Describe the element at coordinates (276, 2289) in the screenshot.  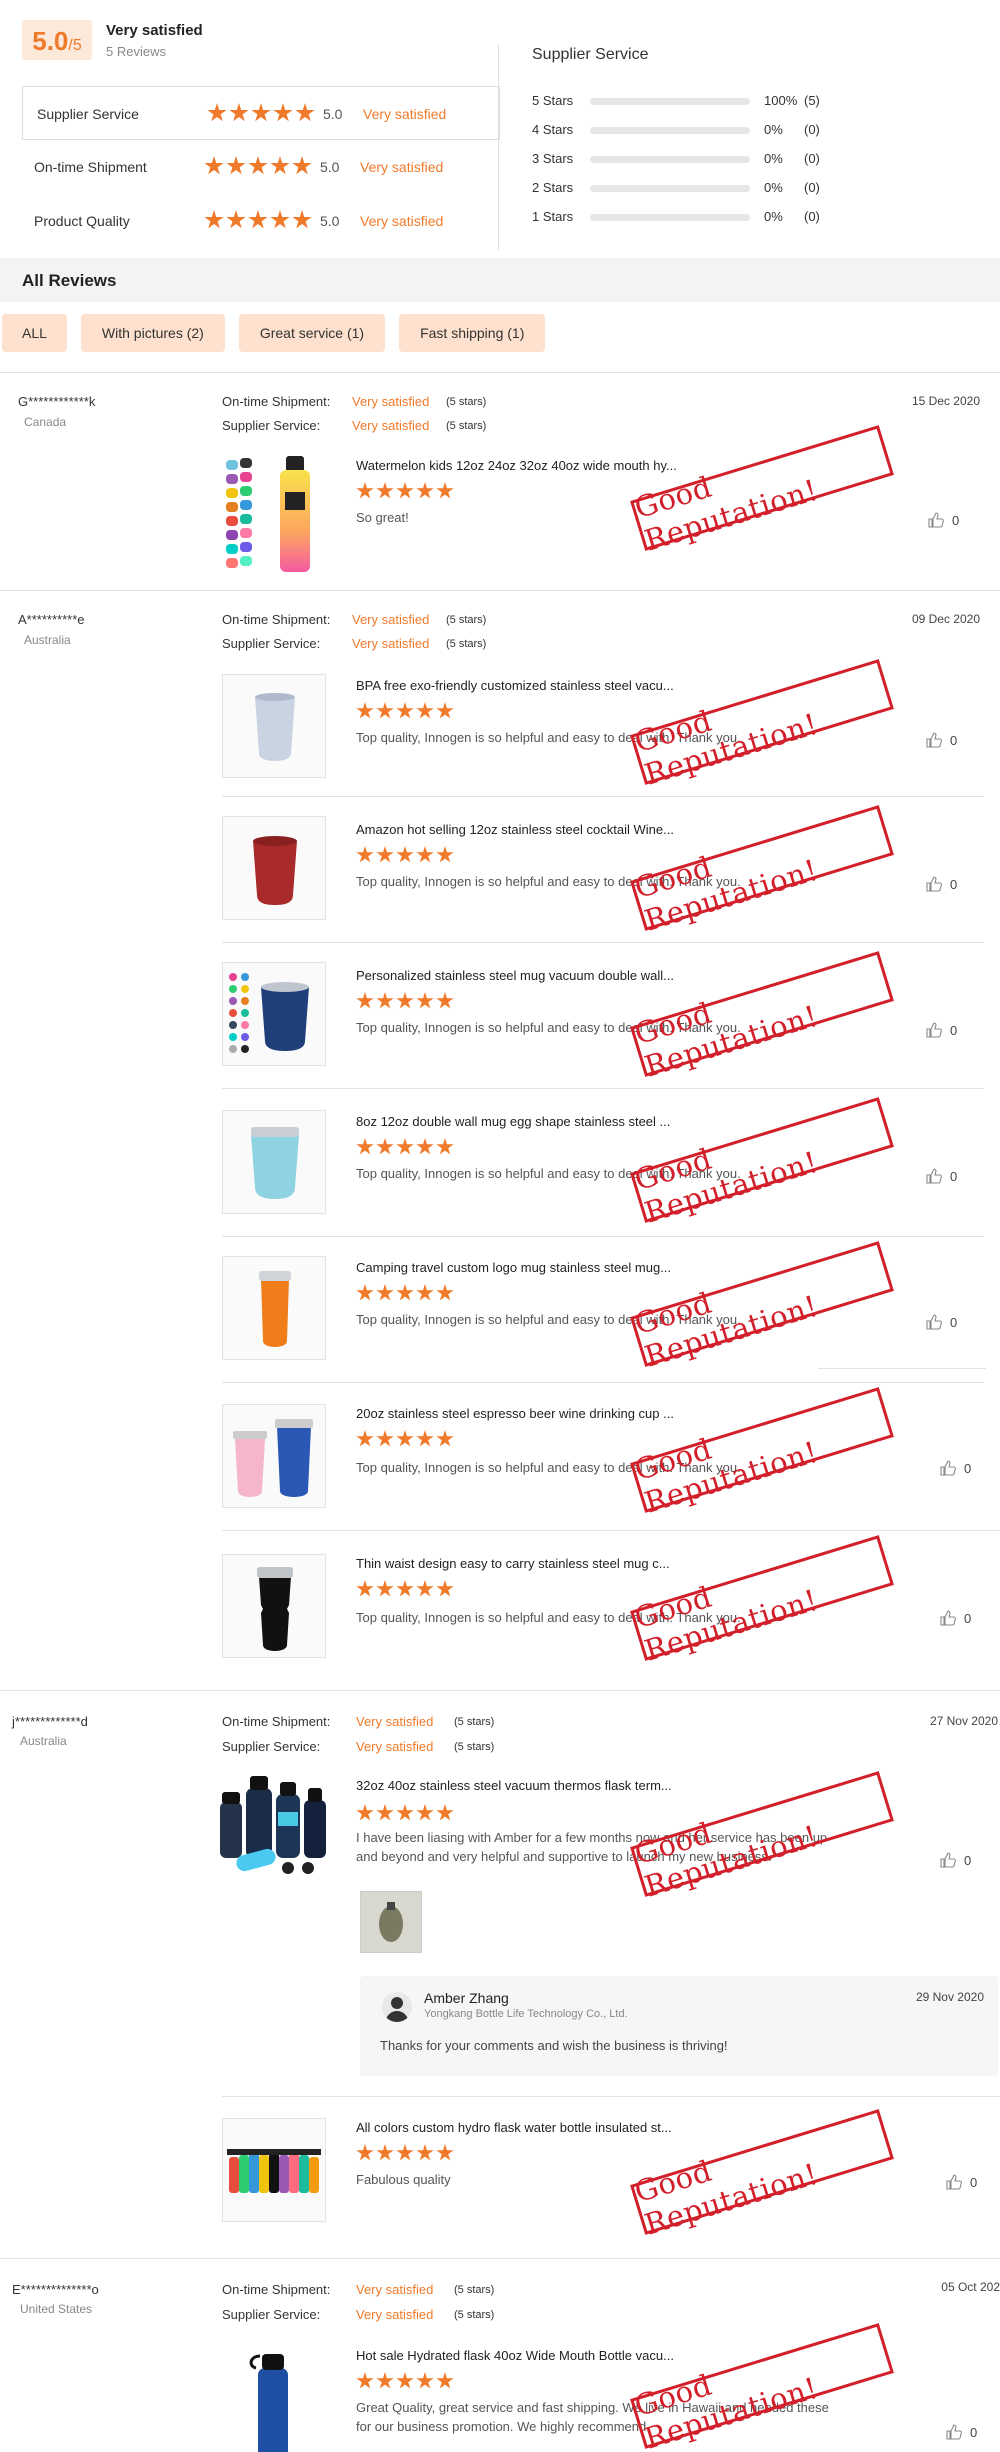
I see `ontime-label: On-time Shipment:` at that location.